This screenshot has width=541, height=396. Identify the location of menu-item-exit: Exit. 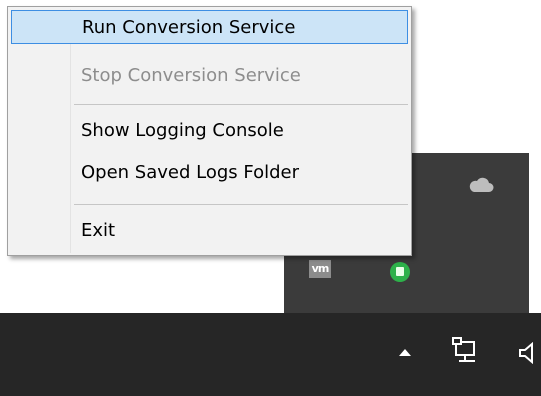
(209, 231).